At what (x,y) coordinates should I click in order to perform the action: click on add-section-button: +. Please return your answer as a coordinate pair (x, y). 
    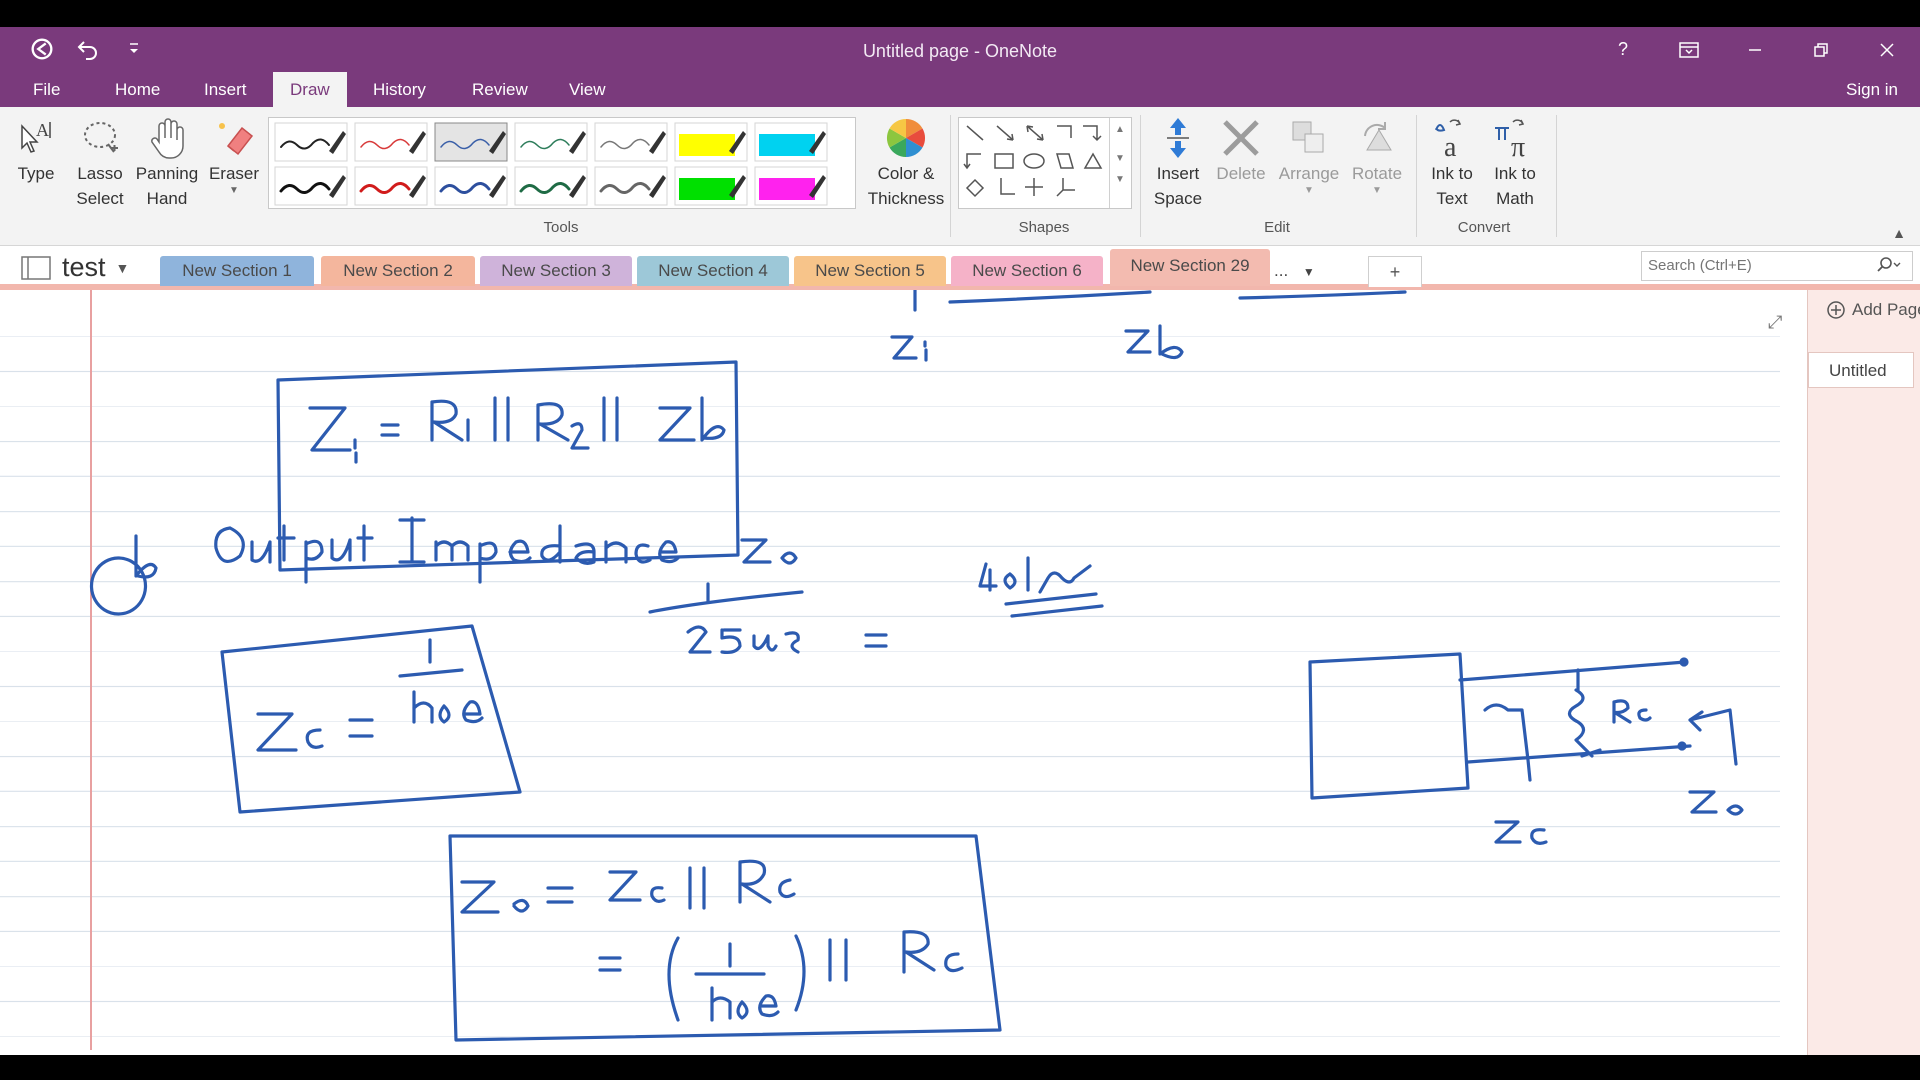
    Looking at the image, I should click on (1395, 271).